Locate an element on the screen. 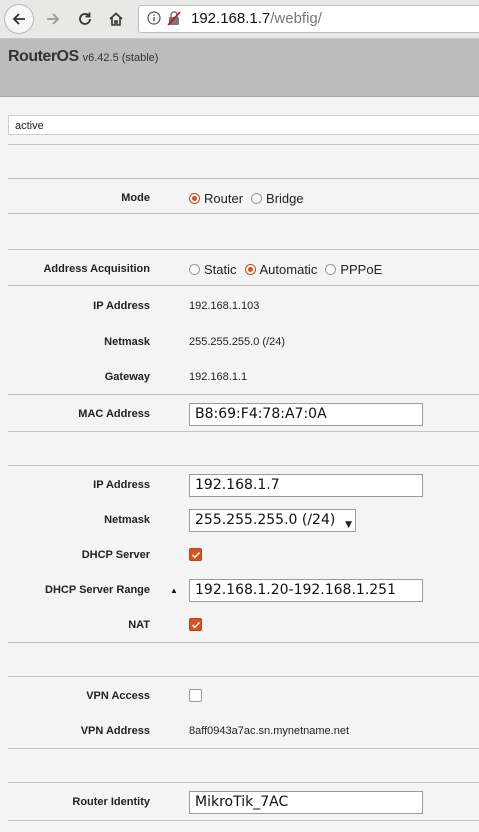 The width and height of the screenshot is (479, 832). vpn-access-checkbox is located at coordinates (195, 695).